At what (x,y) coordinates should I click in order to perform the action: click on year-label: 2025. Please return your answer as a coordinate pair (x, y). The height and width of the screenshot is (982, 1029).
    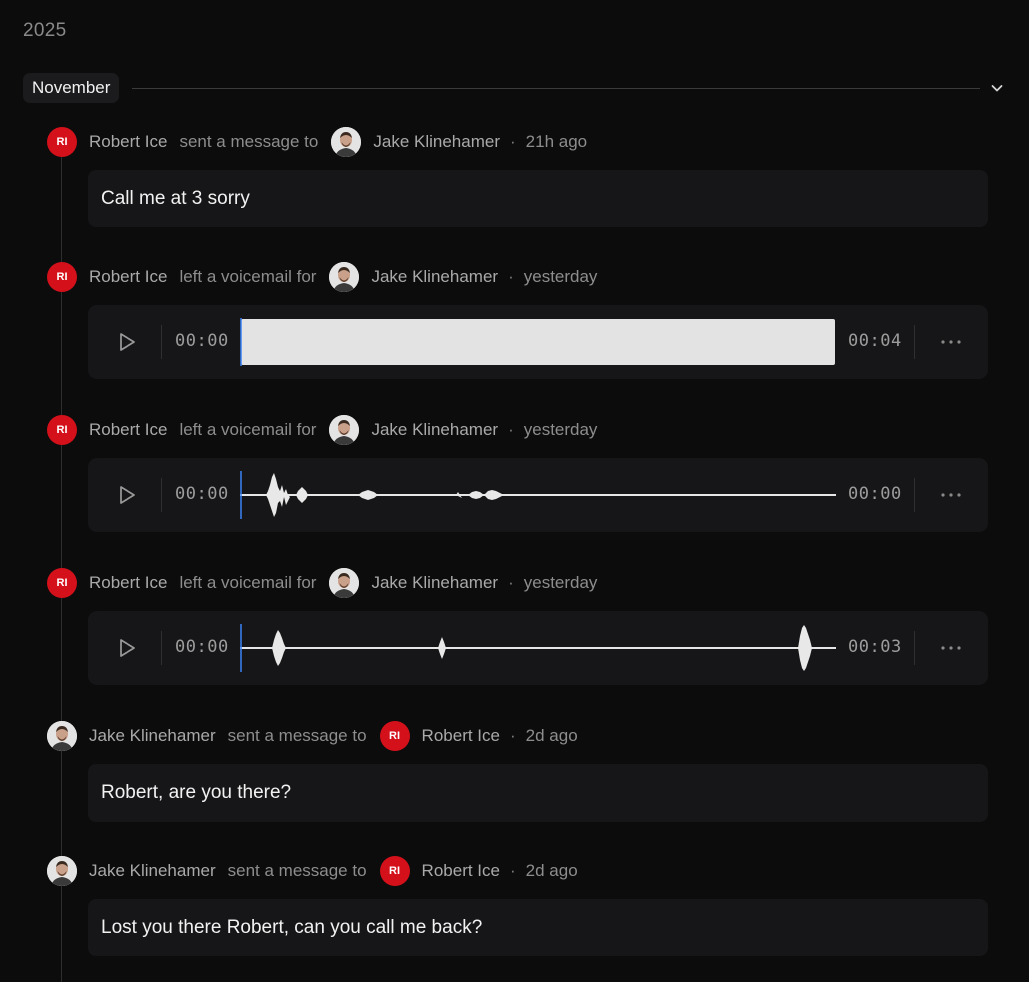
    Looking at the image, I should click on (45, 30).